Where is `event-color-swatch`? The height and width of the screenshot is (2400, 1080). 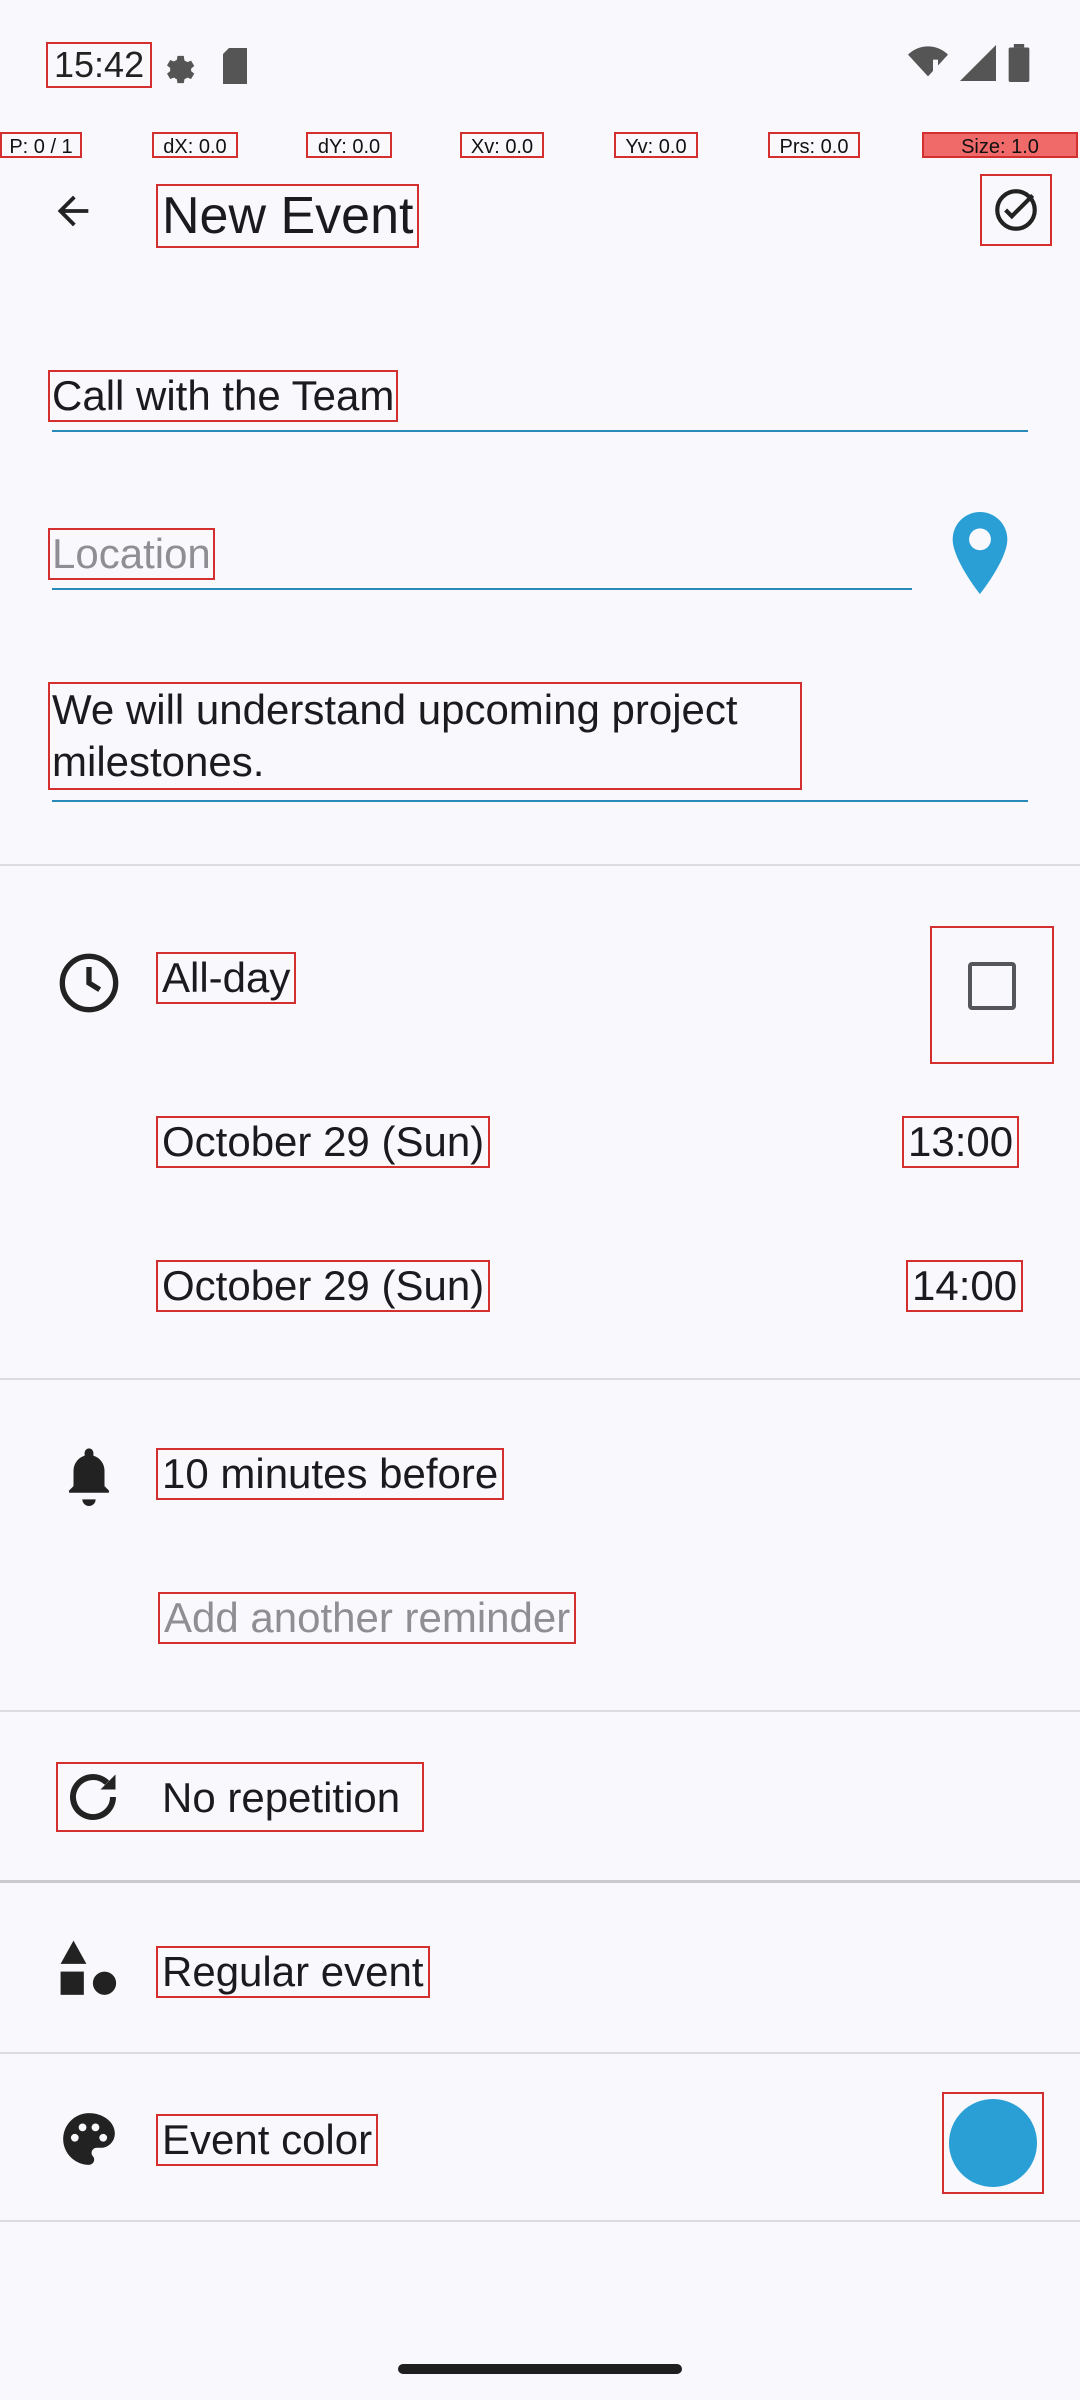
event-color-swatch is located at coordinates (993, 2143).